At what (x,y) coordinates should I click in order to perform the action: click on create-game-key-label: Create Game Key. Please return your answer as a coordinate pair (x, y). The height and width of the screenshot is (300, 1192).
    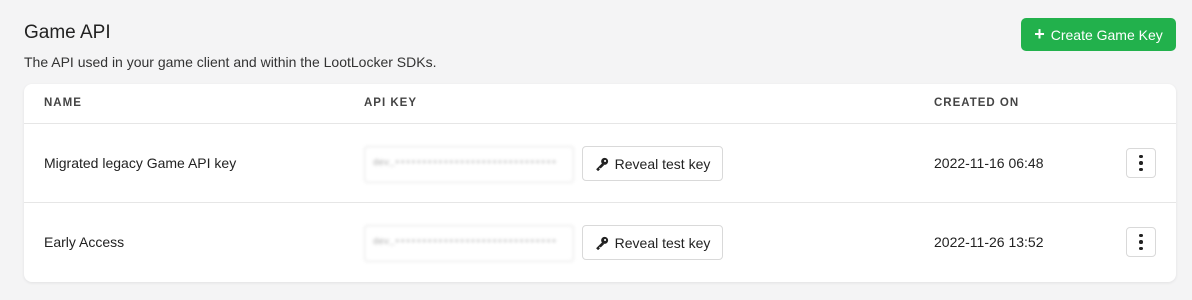
    Looking at the image, I should click on (1106, 34).